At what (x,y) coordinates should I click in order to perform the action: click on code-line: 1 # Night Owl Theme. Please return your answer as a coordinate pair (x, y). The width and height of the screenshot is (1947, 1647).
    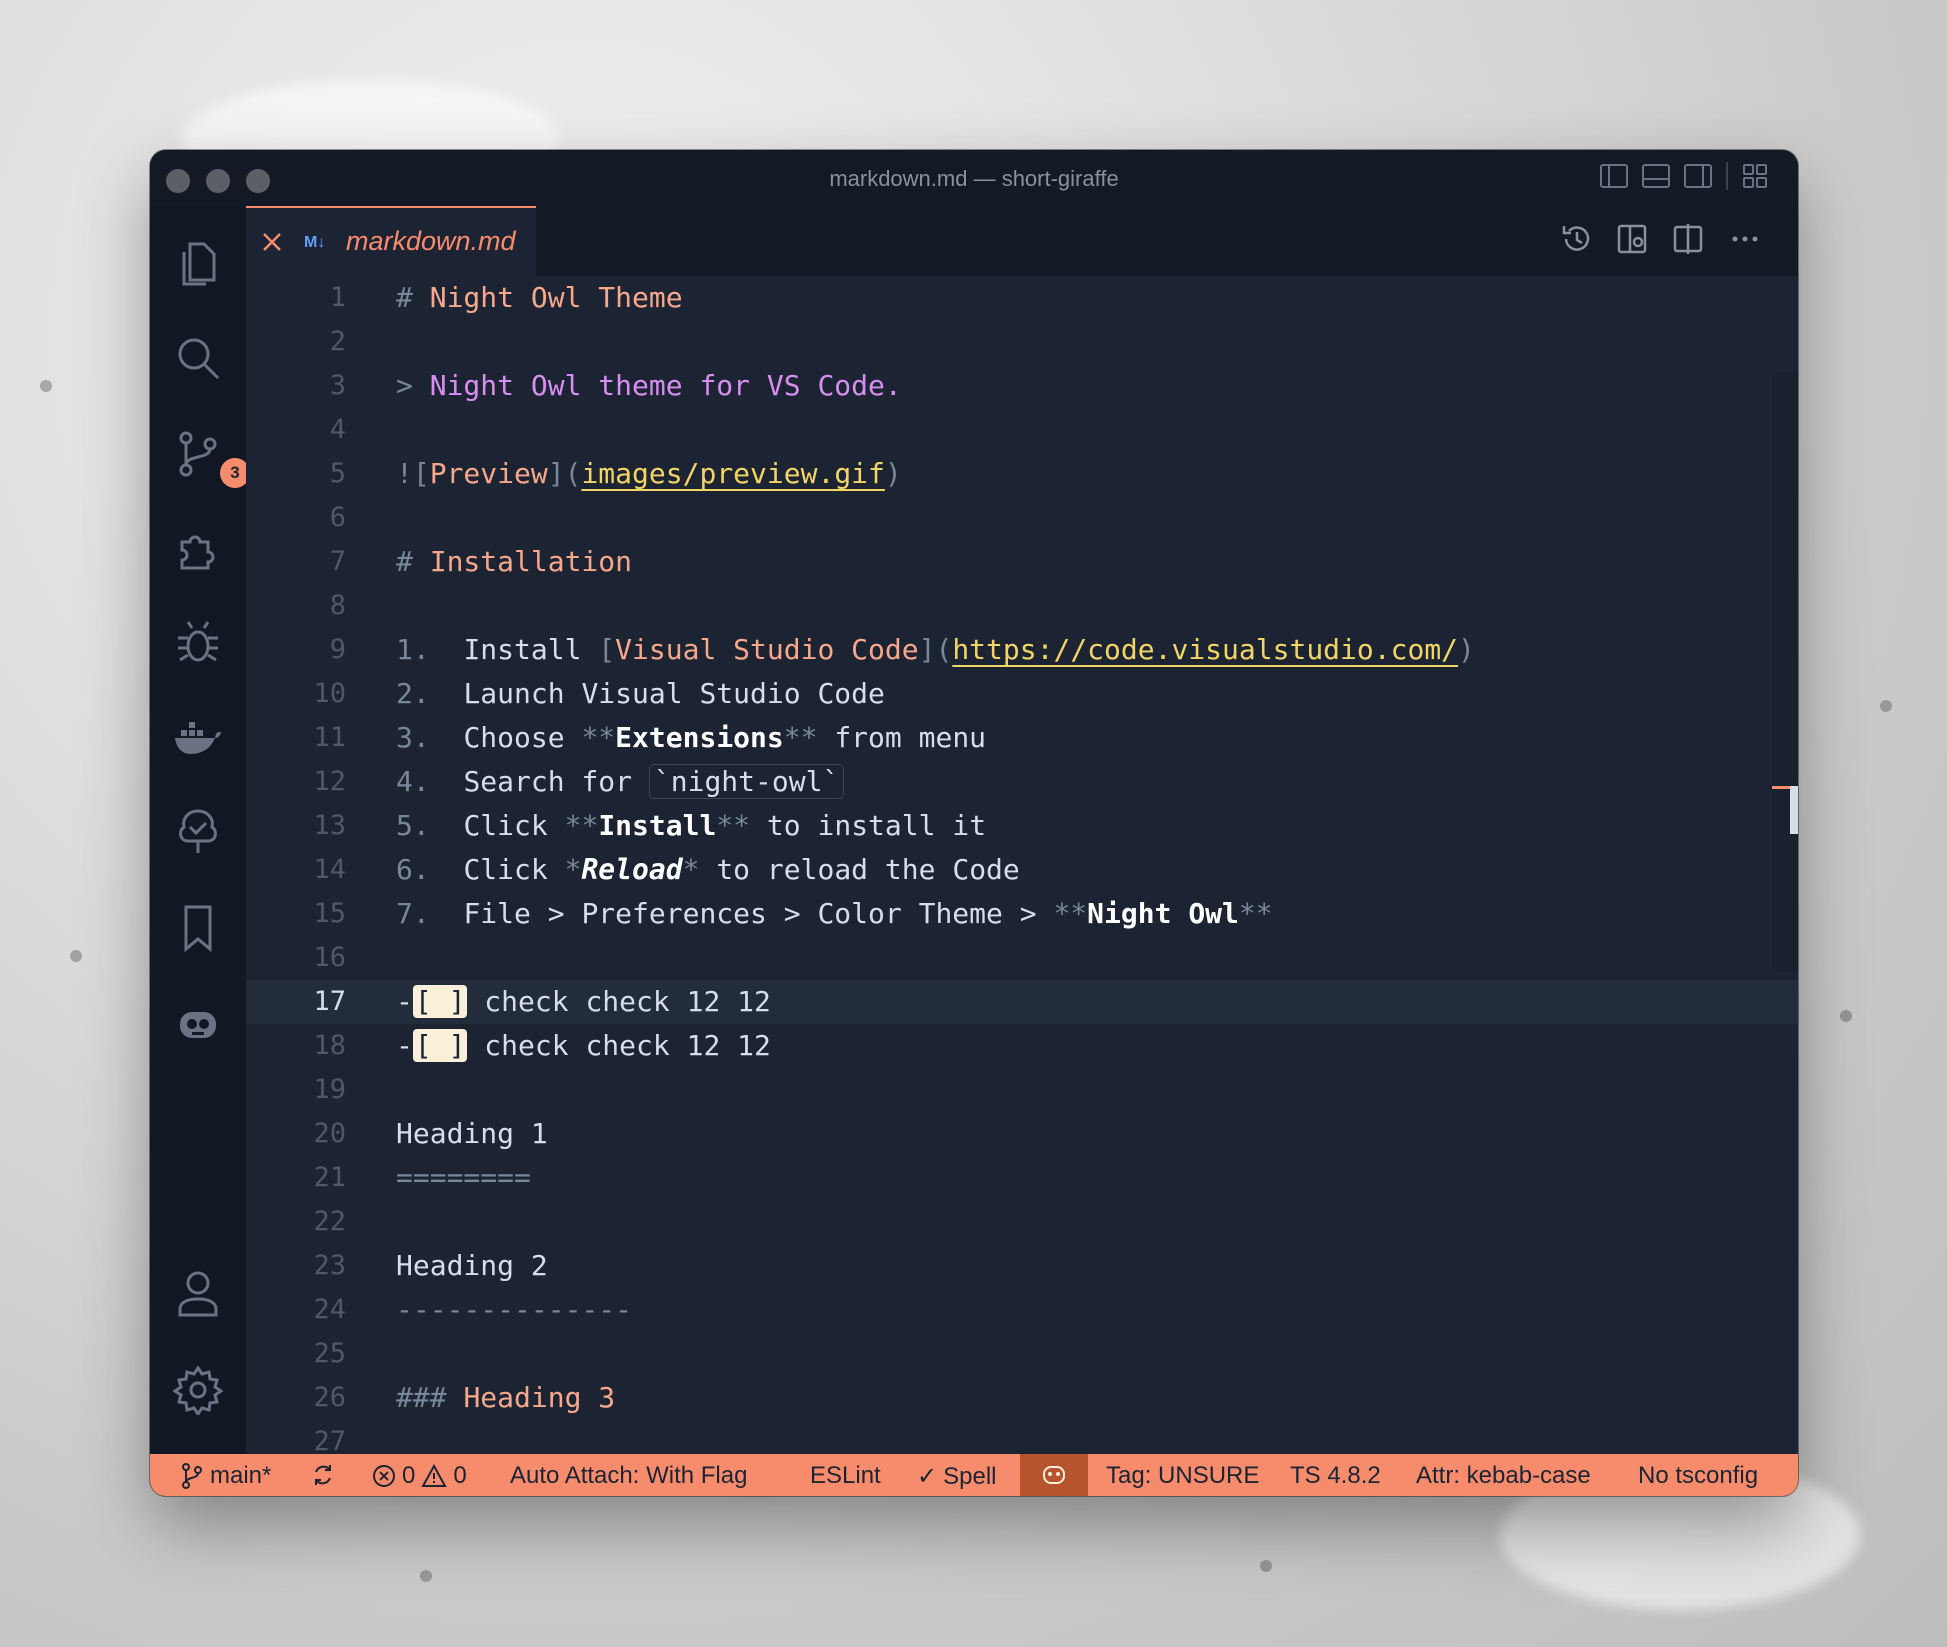
    Looking at the image, I should click on (1022, 298).